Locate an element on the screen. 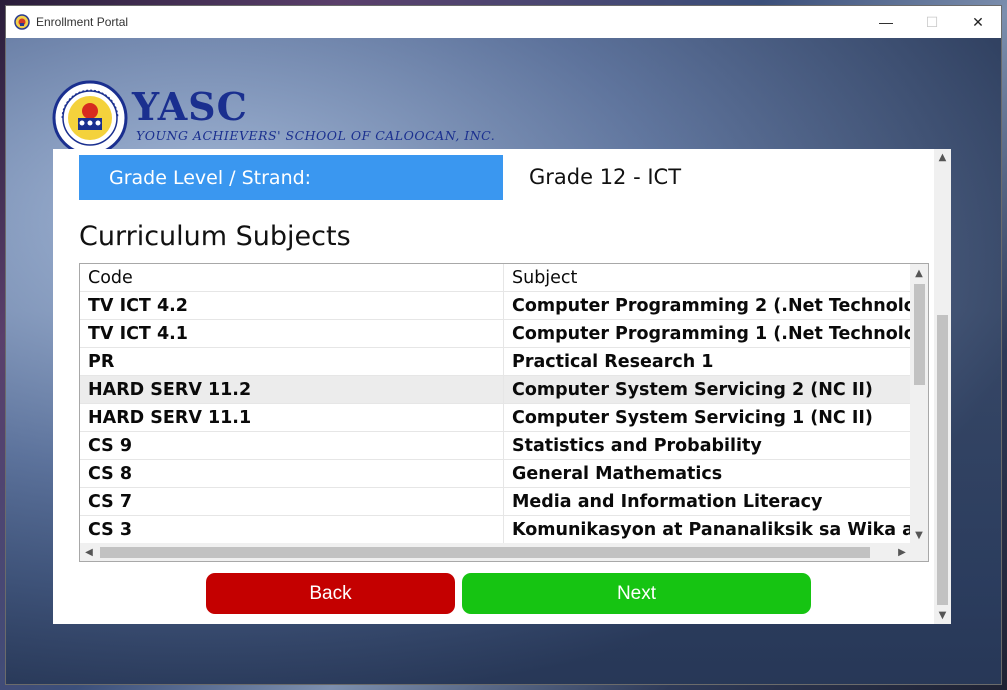  grid-header: Code Subject is located at coordinates (495, 278).